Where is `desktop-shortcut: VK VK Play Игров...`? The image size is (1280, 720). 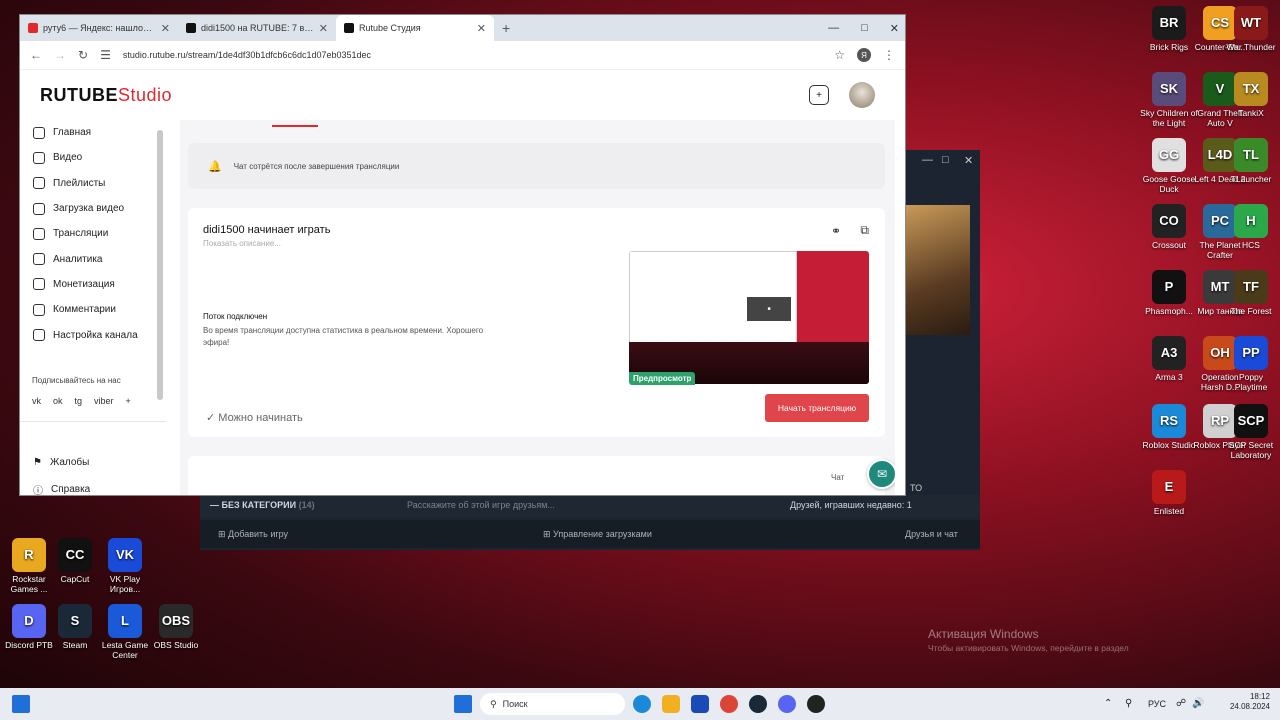 desktop-shortcut: VK VK Play Игров... is located at coordinates (125, 566).